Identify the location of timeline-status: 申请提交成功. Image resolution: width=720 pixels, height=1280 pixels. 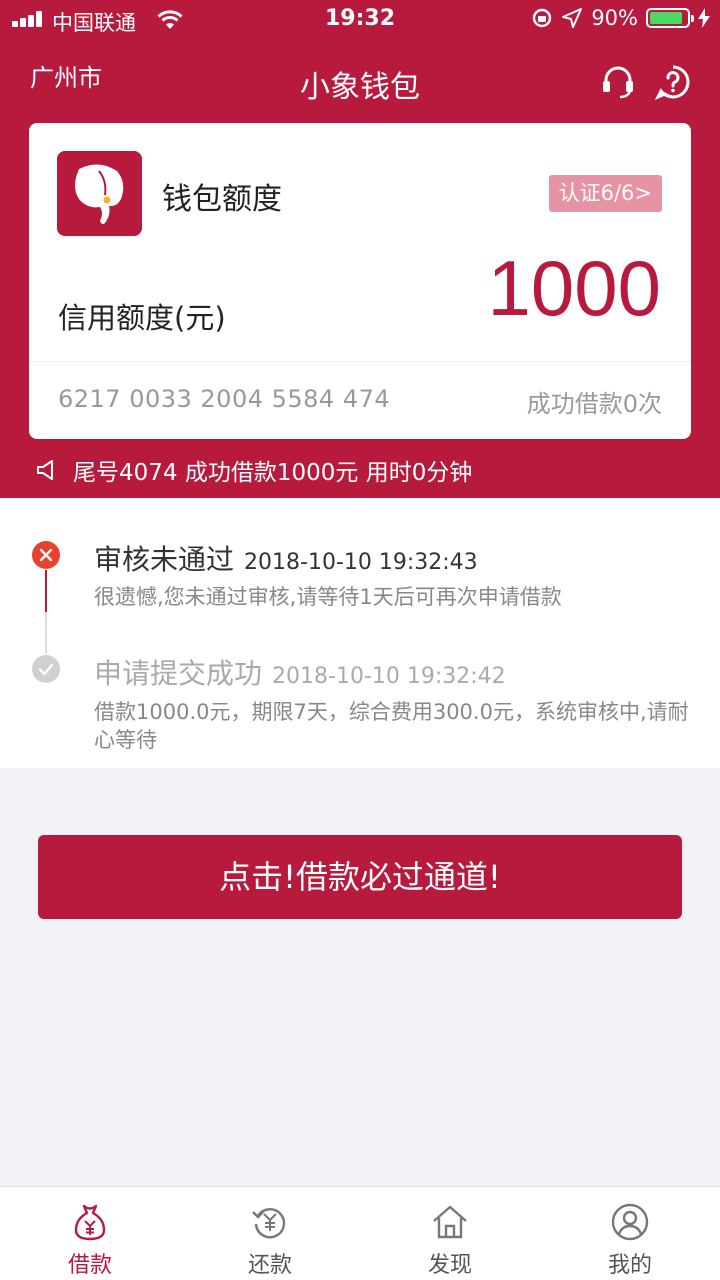
(178, 673).